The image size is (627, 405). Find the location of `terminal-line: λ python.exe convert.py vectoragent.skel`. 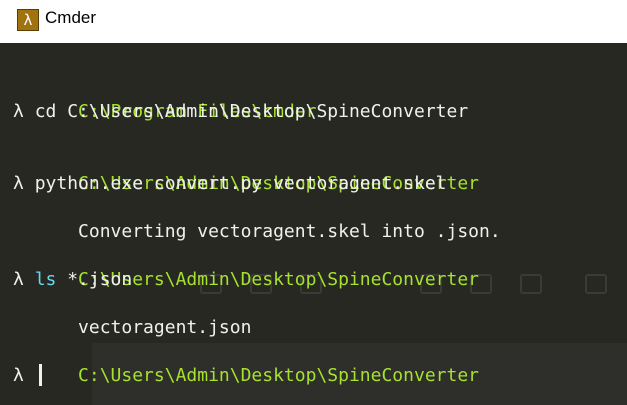

terminal-line: λ python.exe convert.py vectoragent.skel is located at coordinates (230, 184).